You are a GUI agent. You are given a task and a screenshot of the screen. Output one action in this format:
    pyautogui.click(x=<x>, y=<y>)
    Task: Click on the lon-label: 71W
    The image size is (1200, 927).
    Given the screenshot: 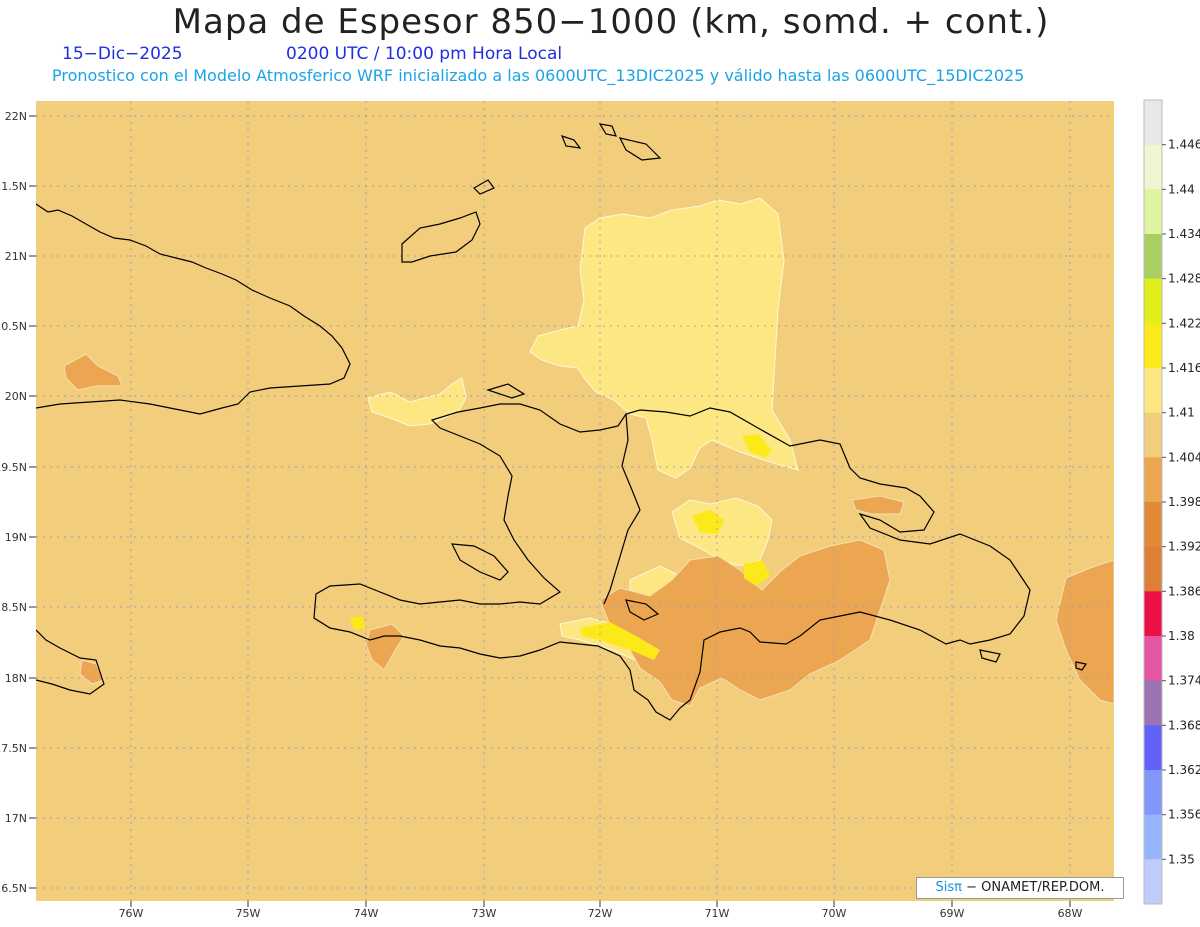 What is the action you would take?
    pyautogui.click(x=717, y=913)
    